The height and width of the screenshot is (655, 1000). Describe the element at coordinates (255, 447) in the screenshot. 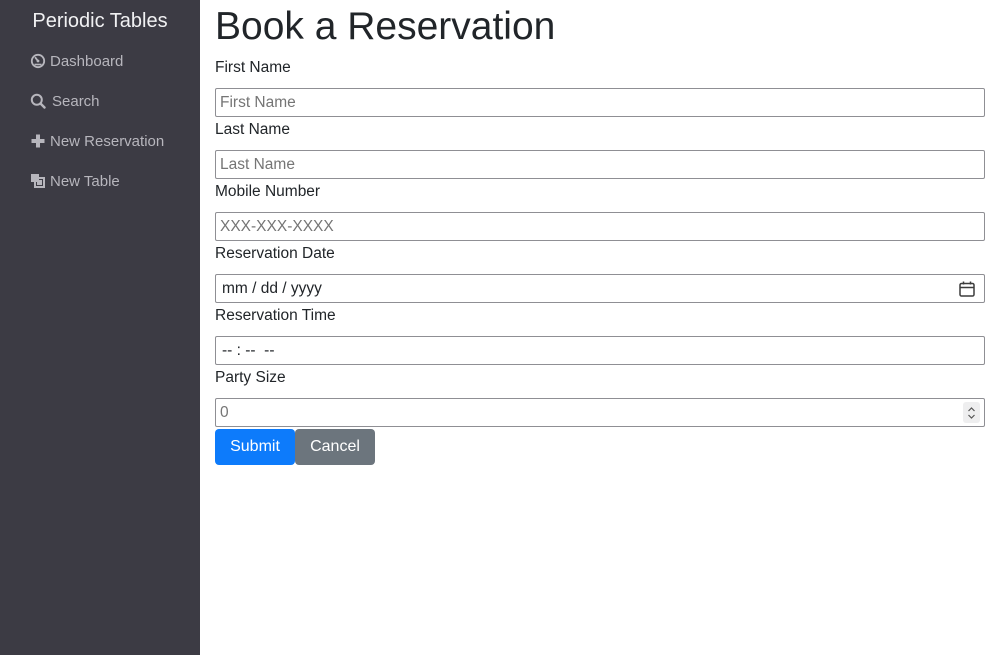

I see `submit-button: Submit` at that location.